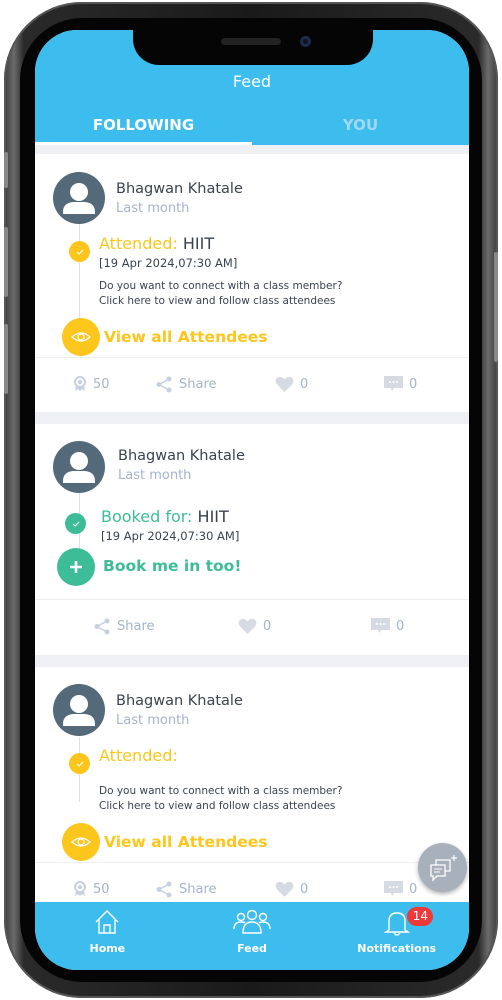 The width and height of the screenshot is (502, 1000). Describe the element at coordinates (143, 128) in the screenshot. I see `tab-following: FOLLOWING` at that location.